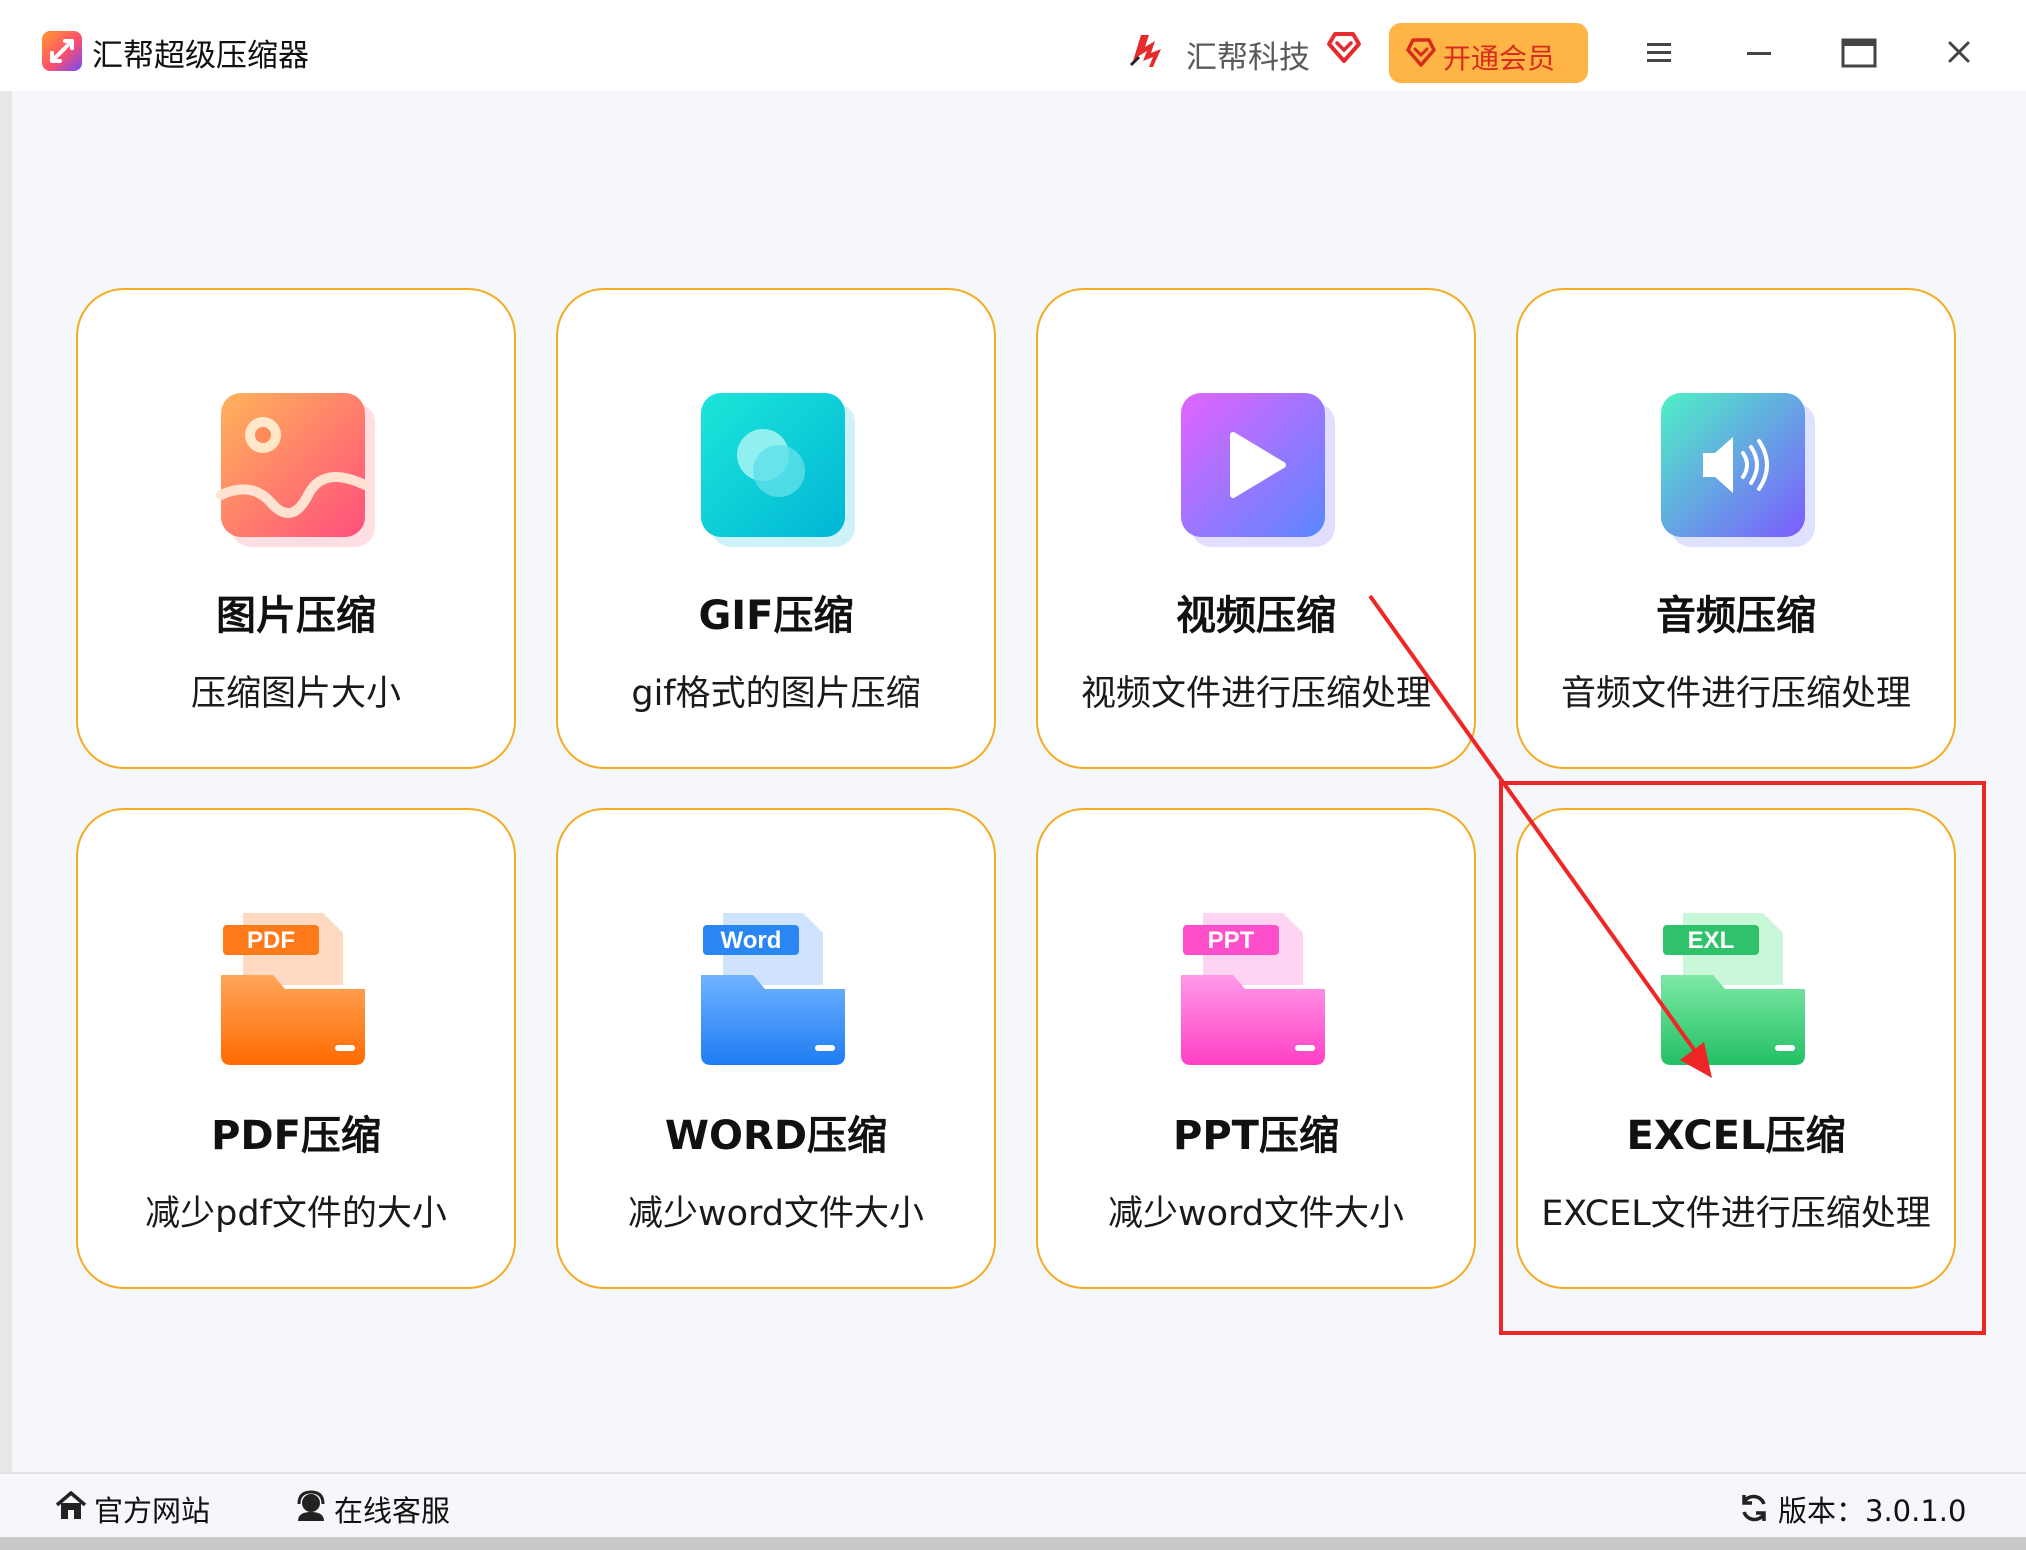  What do you see at coordinates (1147, 49) in the screenshot?
I see `brand-logo-icon` at bounding box center [1147, 49].